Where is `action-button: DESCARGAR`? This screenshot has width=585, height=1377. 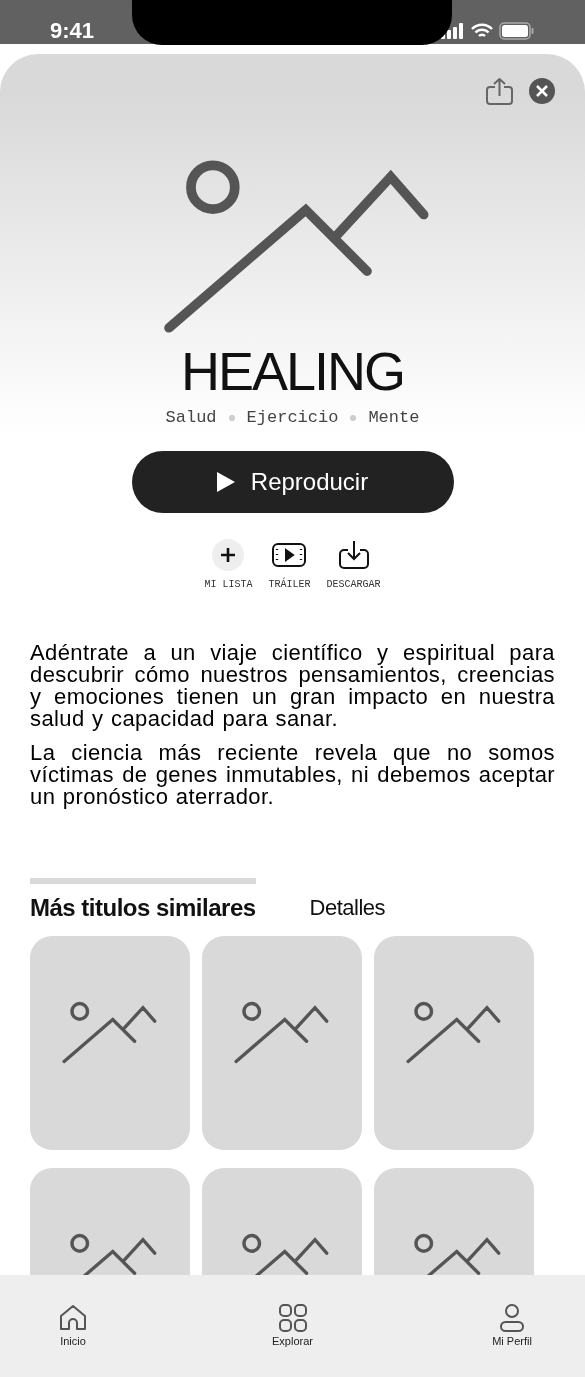
action-button: DESCARGAR is located at coordinates (353, 564).